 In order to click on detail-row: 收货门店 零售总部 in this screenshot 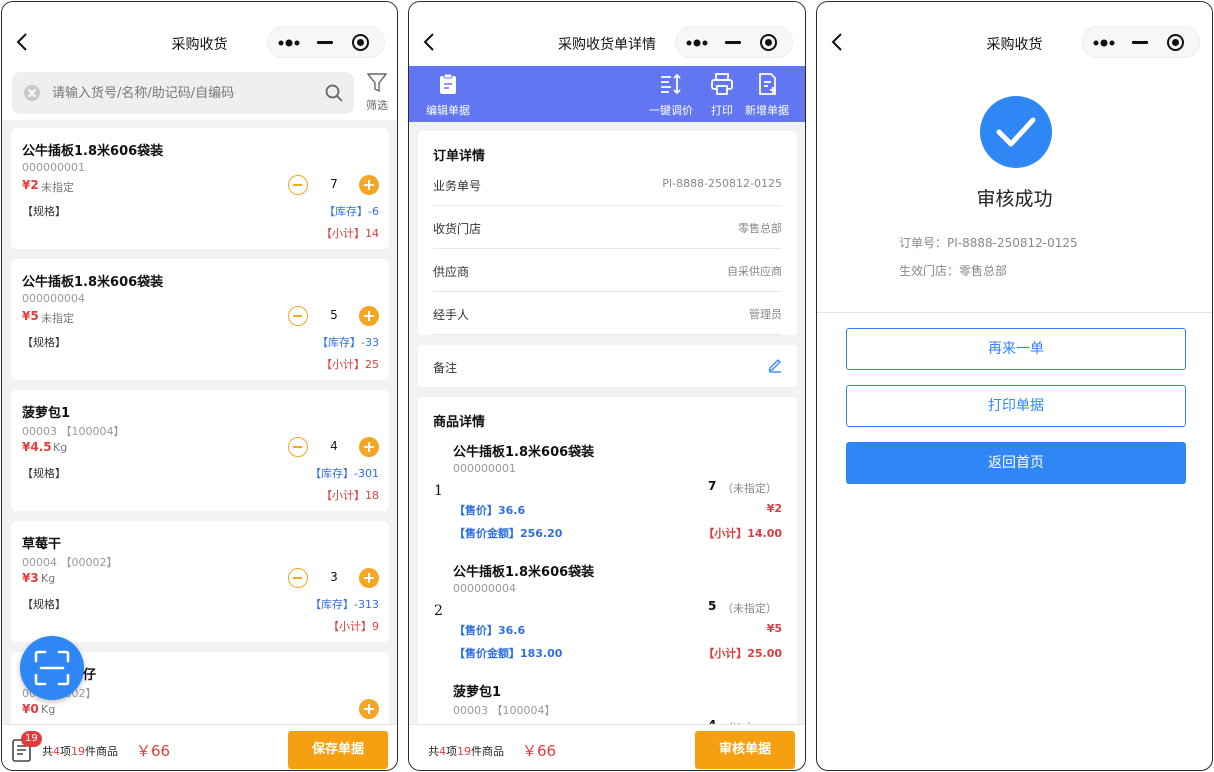, I will do `click(607, 227)`.